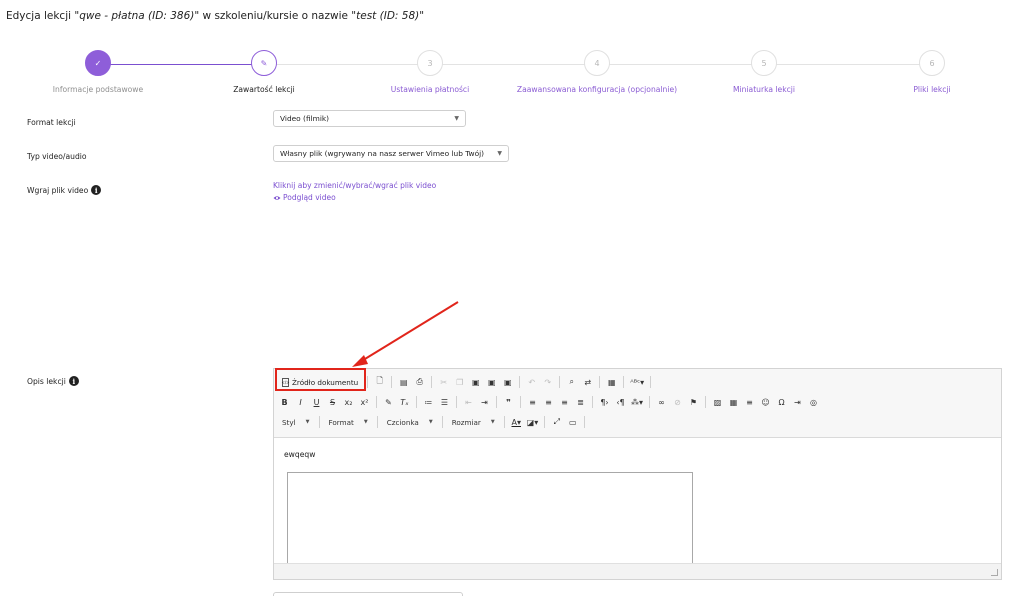 The width and height of the screenshot is (1024, 596). I want to click on justify-icon: ≣, so click(580, 402).